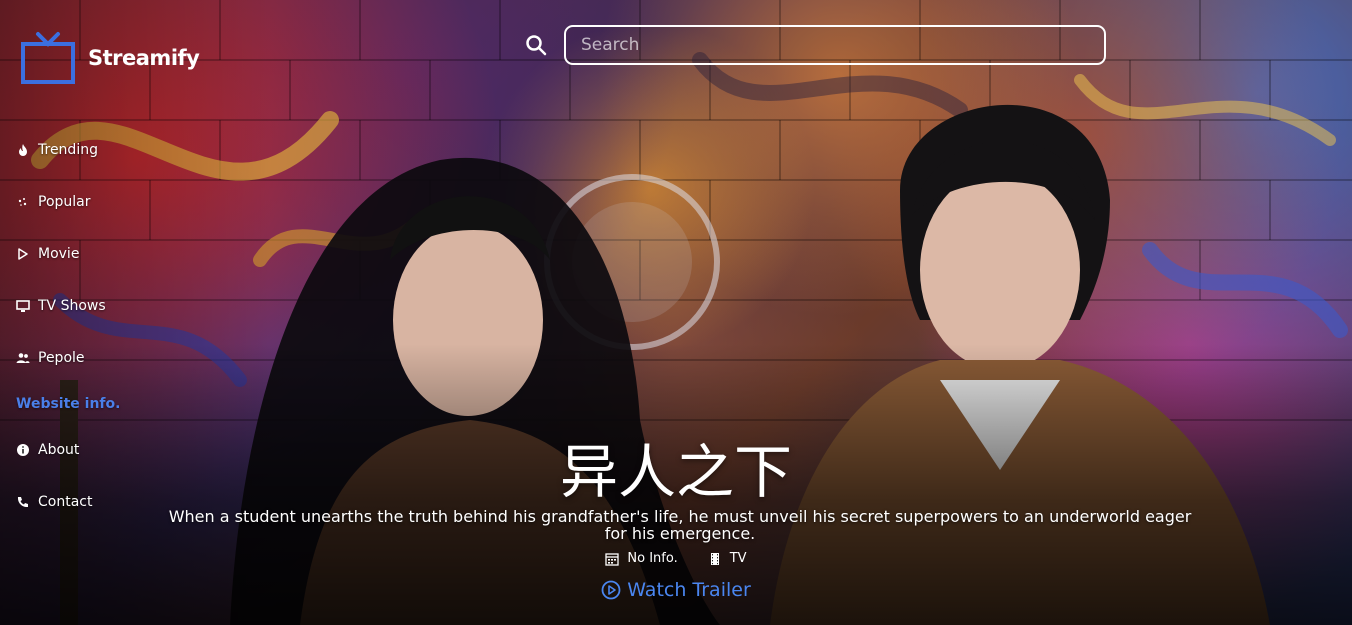 This screenshot has width=1352, height=625. I want to click on sidebar-item-label: Pepole, so click(61, 358).